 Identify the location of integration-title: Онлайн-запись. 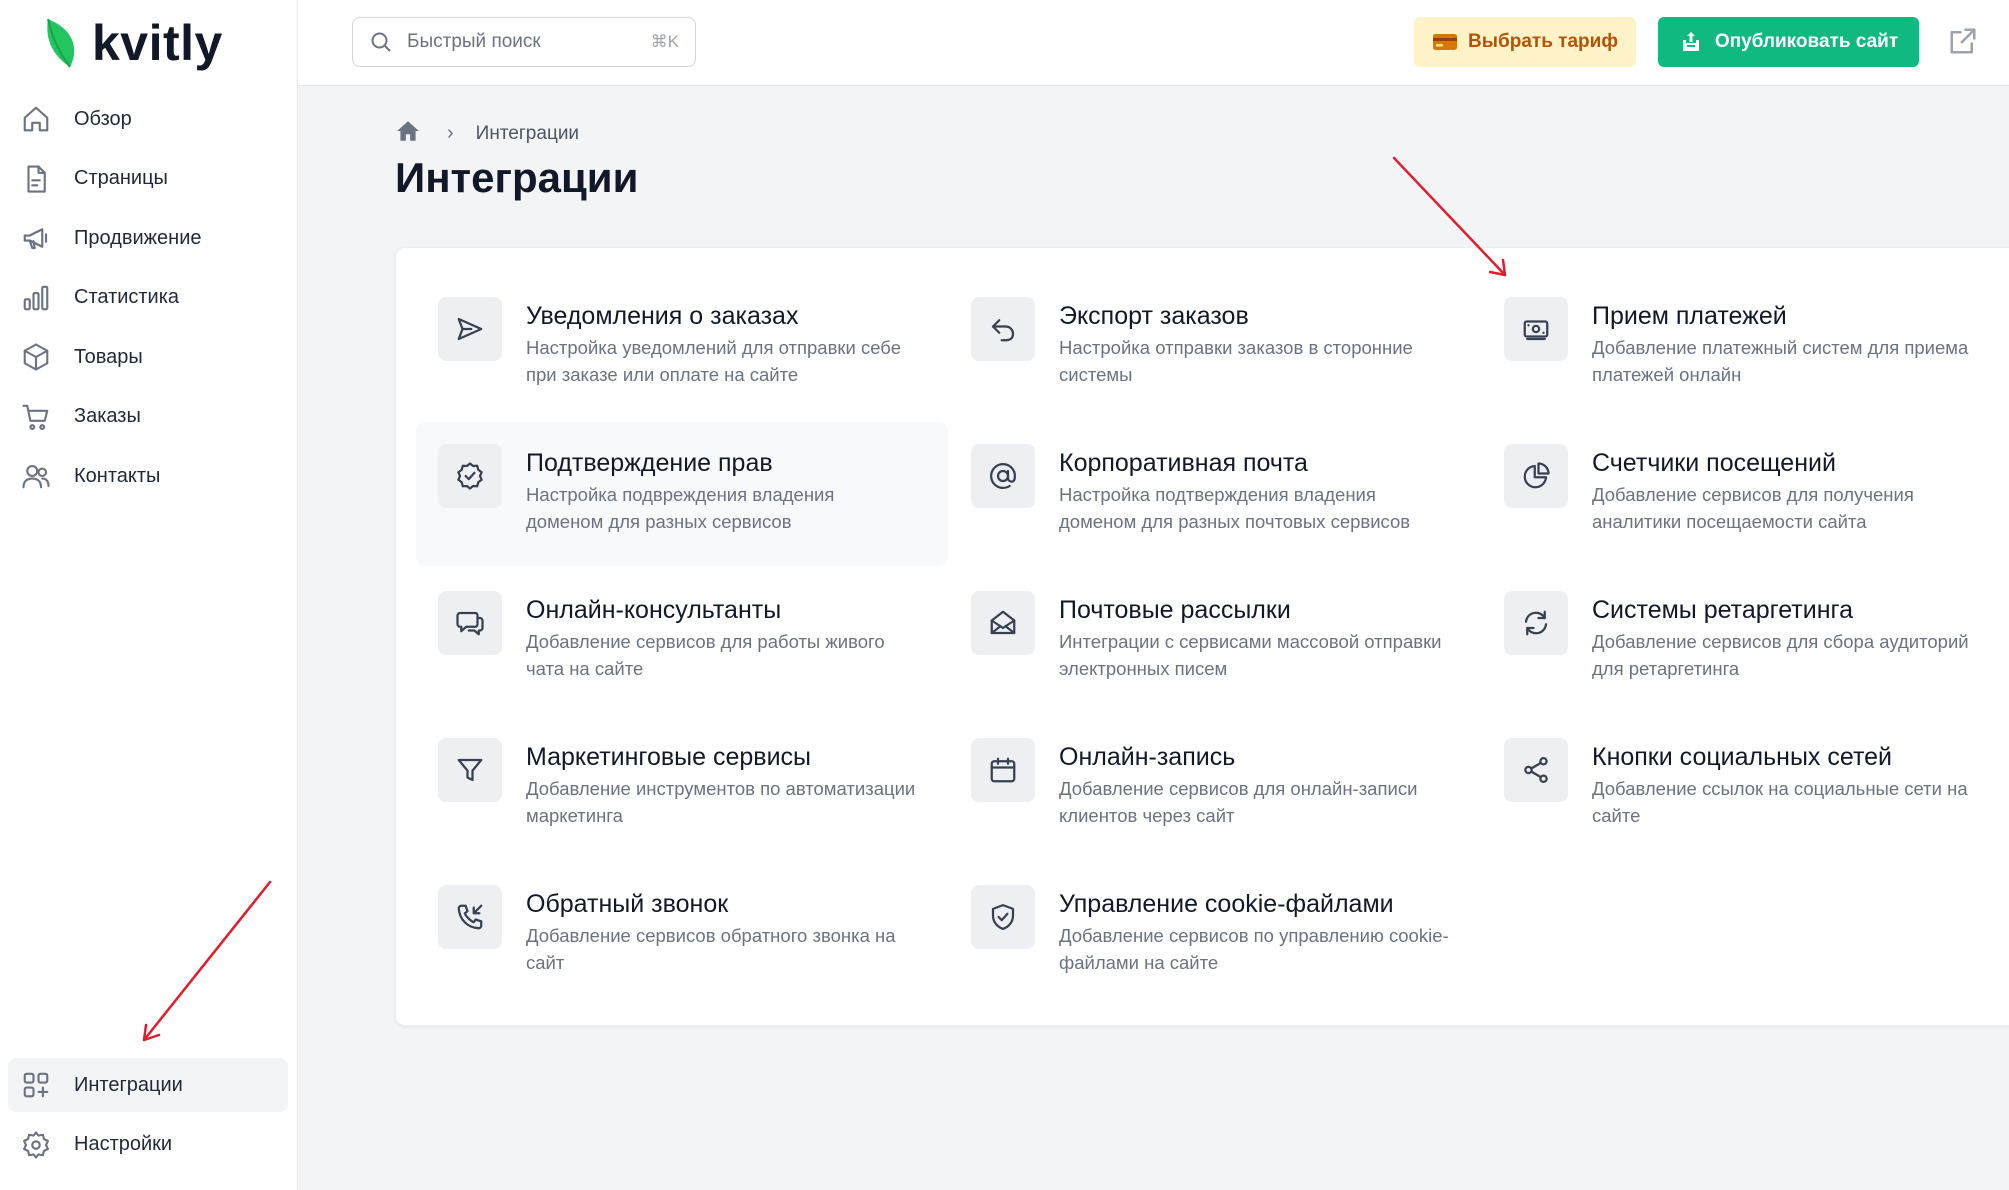
(1147, 757).